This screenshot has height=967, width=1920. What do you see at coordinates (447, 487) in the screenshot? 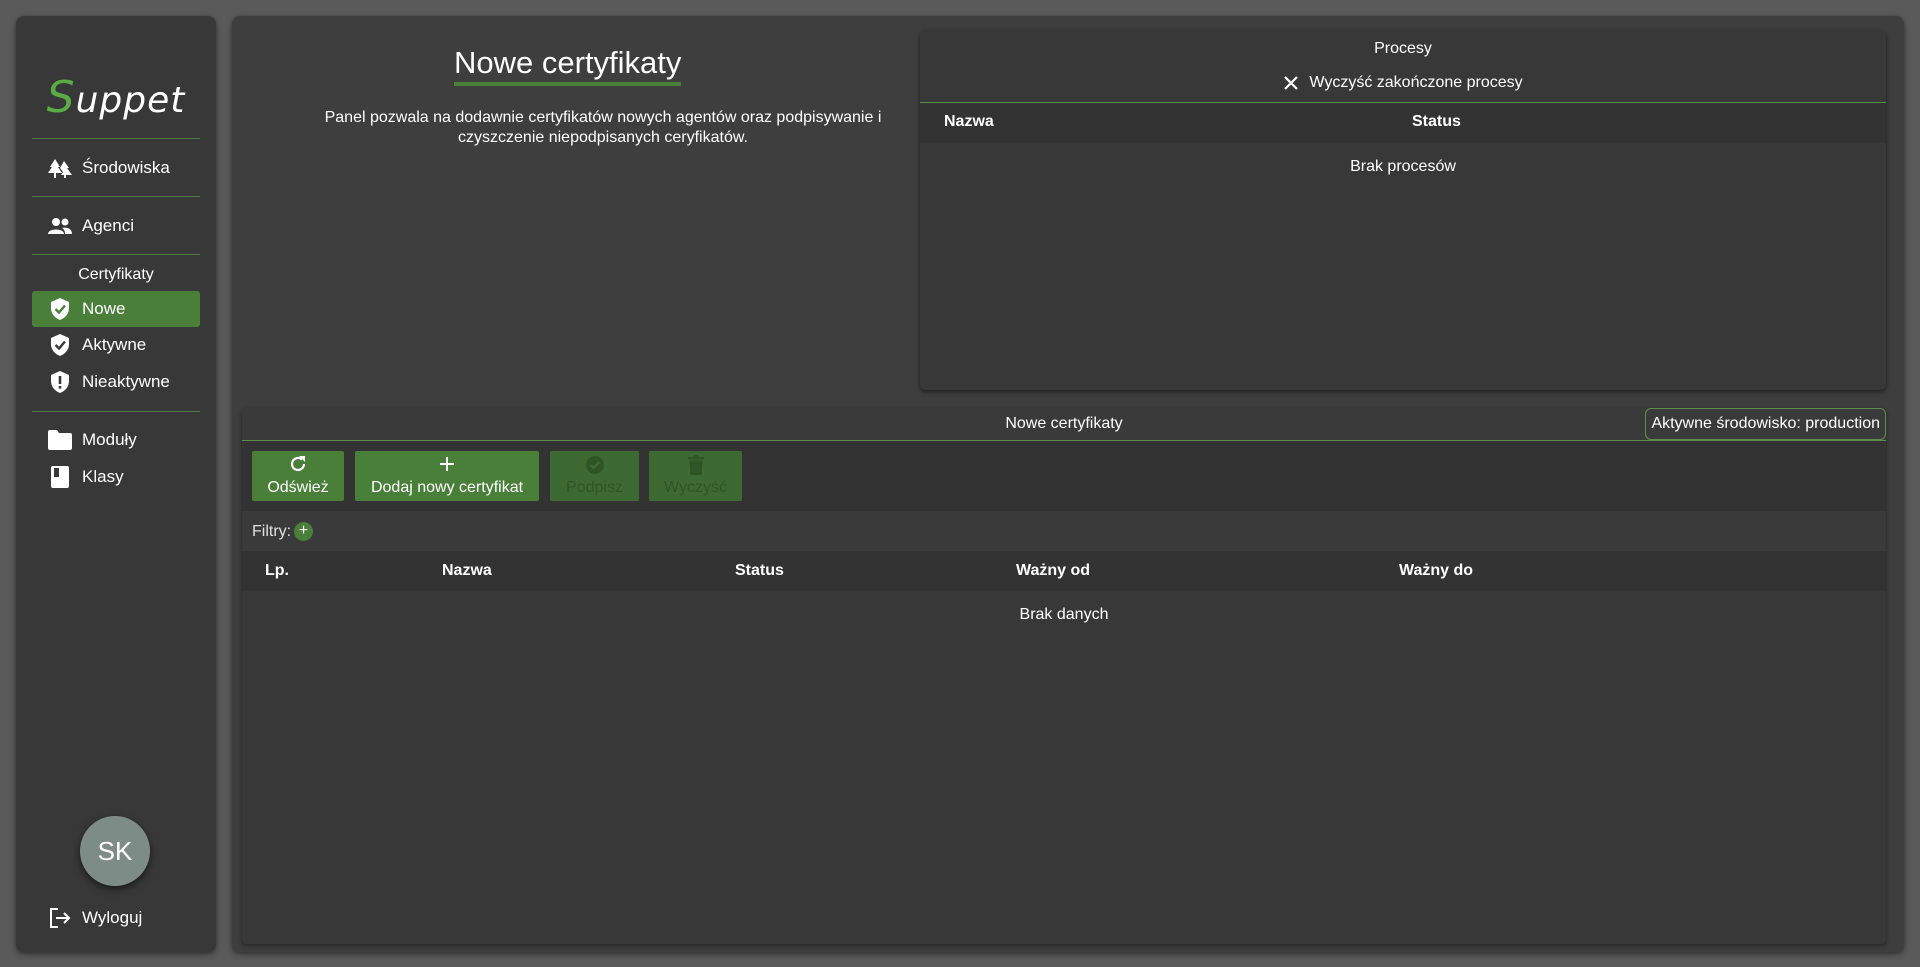
I see `add-certificate-label: Dodaj nowy certyfikat` at bounding box center [447, 487].